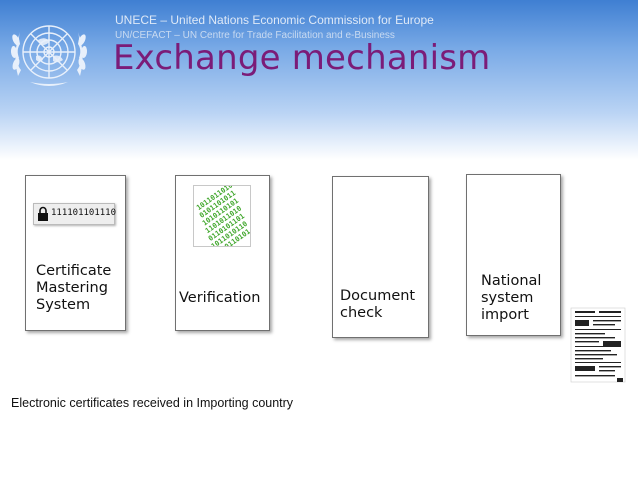 This screenshot has width=638, height=479. What do you see at coordinates (220, 298) in the screenshot?
I see `step-label-verification: Verification` at bounding box center [220, 298].